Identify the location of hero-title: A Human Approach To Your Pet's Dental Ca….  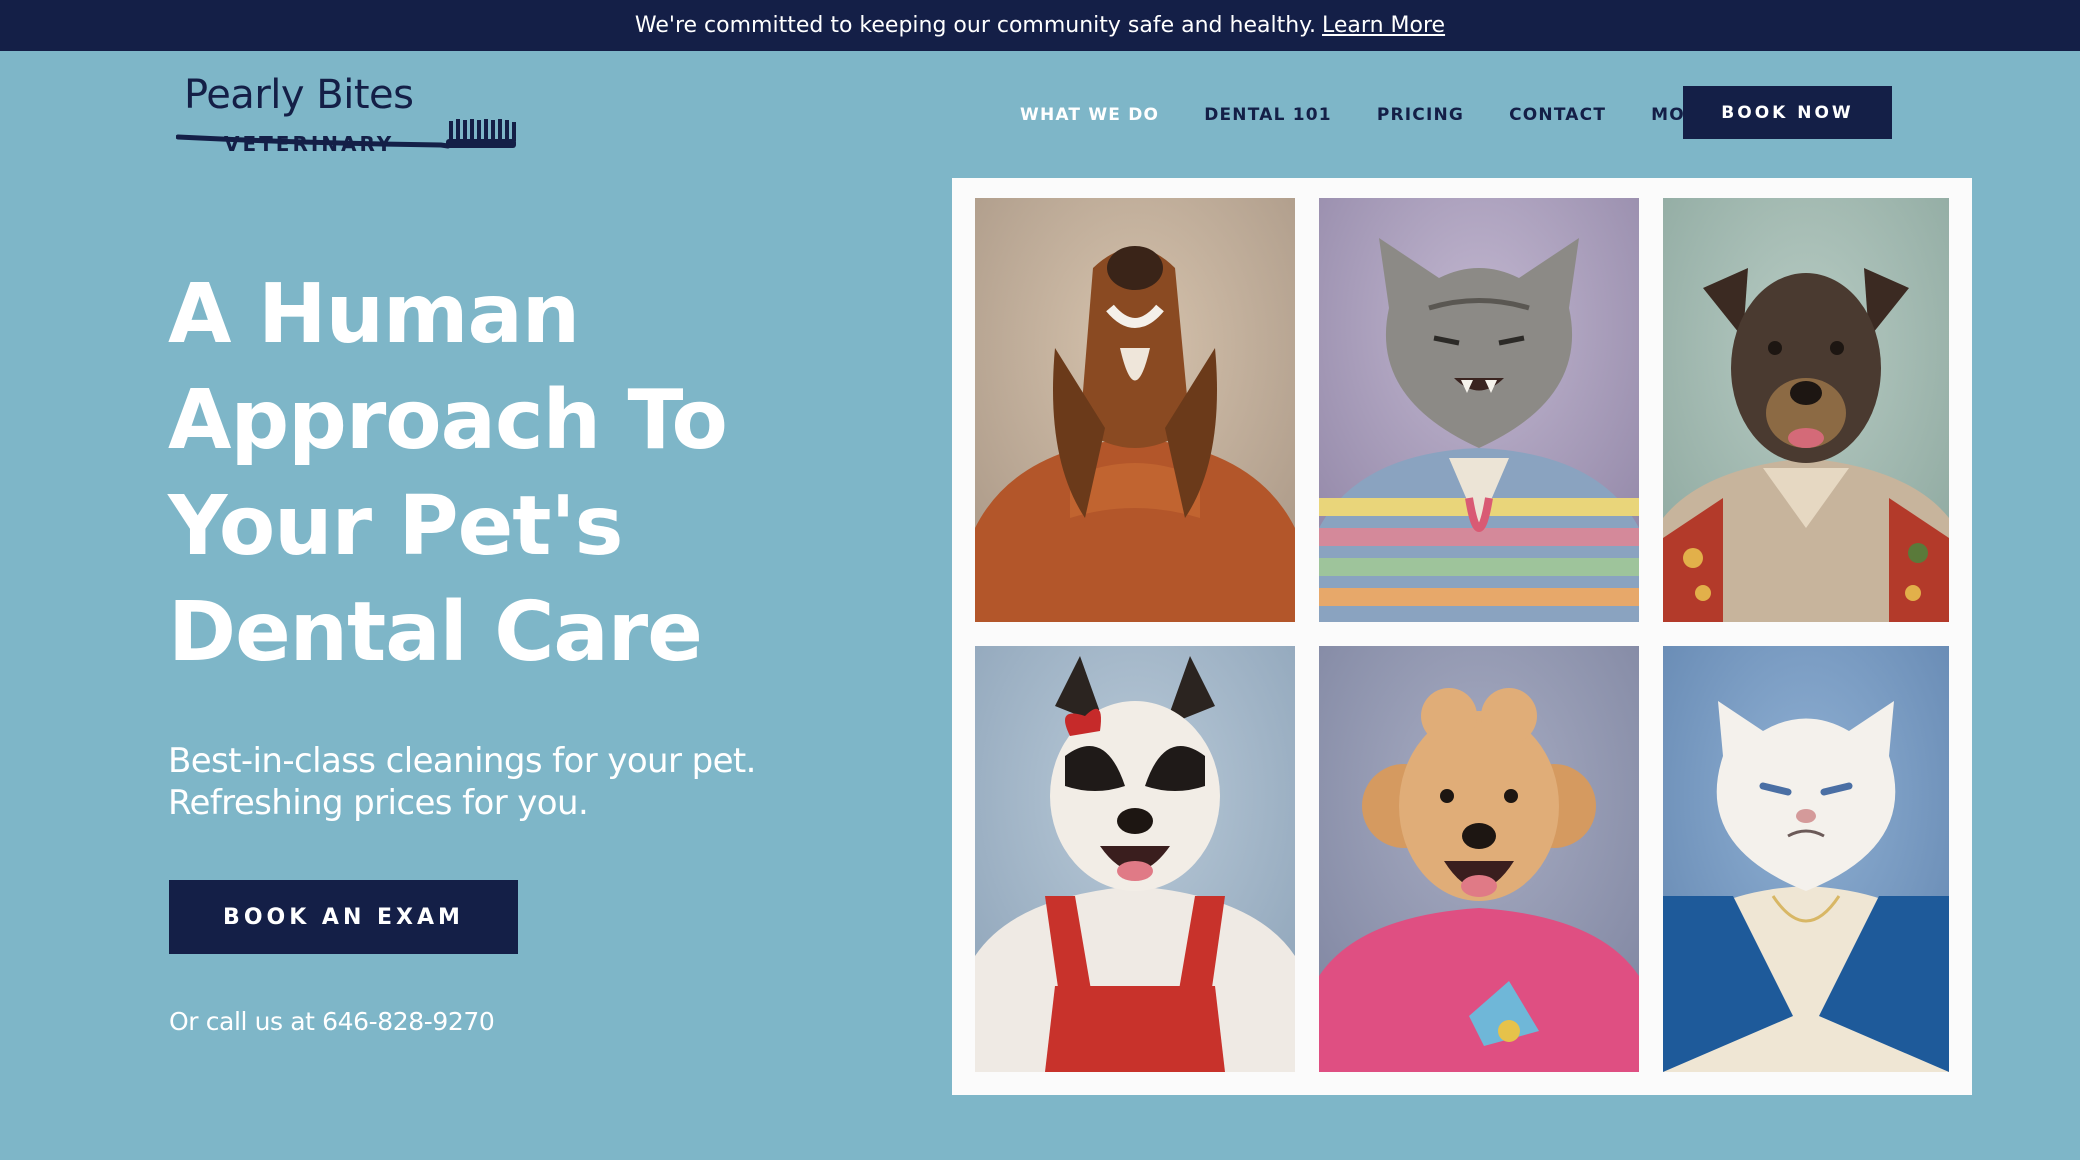
(488, 474).